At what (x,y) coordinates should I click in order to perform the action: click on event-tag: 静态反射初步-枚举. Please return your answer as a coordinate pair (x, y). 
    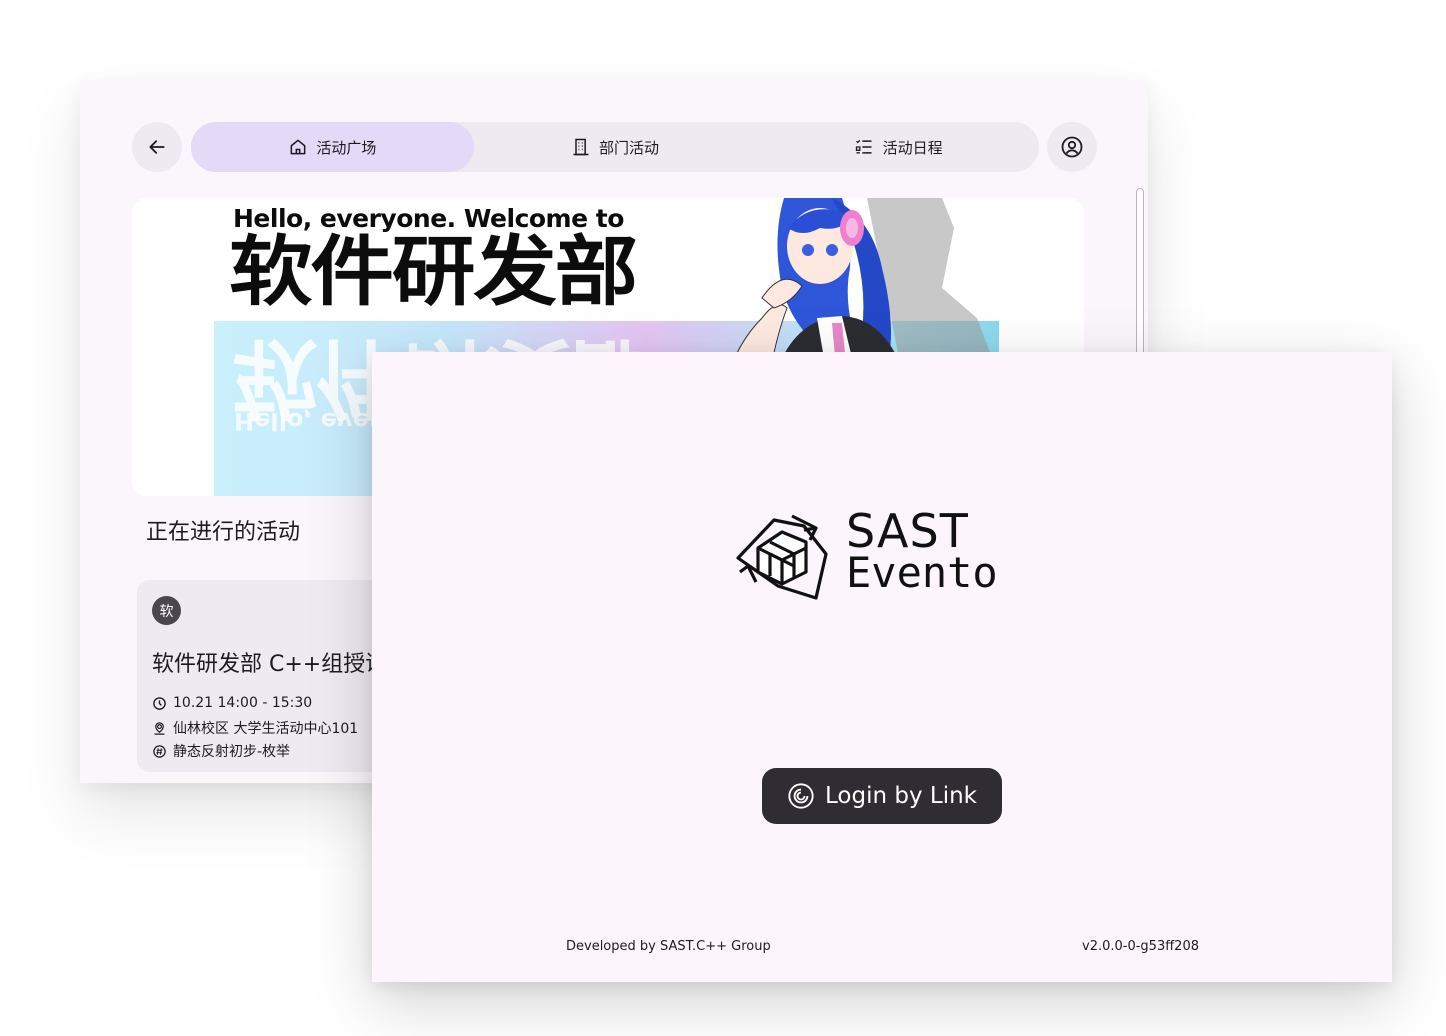
    Looking at the image, I should click on (221, 751).